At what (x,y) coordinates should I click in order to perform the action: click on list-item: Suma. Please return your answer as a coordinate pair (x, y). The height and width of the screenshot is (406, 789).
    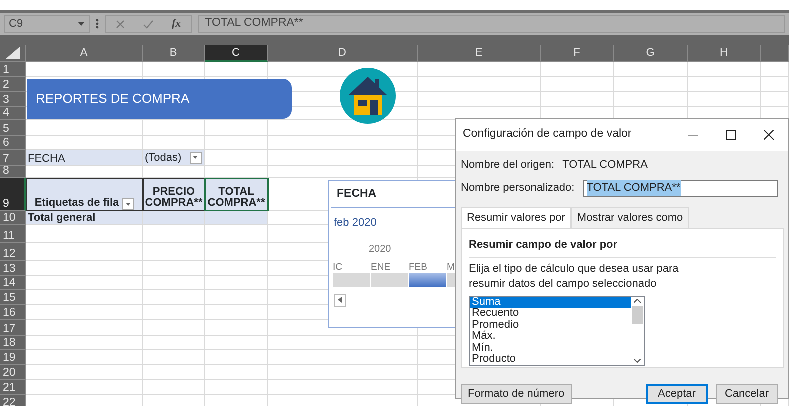
    Looking at the image, I should click on (550, 302).